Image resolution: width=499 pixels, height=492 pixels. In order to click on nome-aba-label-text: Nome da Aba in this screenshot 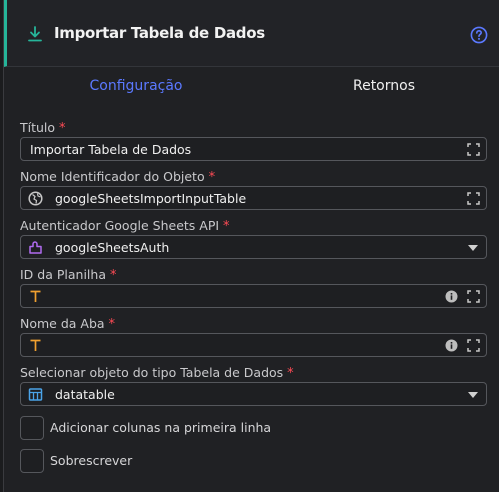, I will do `click(62, 323)`.